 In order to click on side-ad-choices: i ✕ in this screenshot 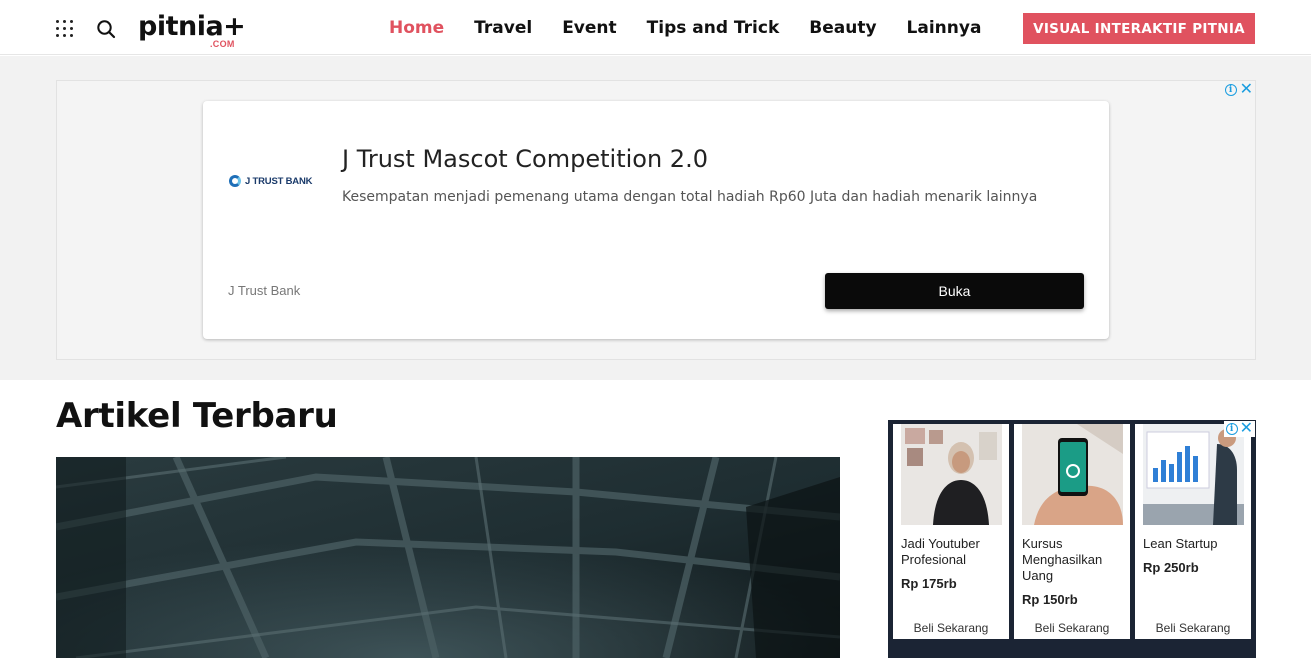, I will do `click(1239, 429)`.